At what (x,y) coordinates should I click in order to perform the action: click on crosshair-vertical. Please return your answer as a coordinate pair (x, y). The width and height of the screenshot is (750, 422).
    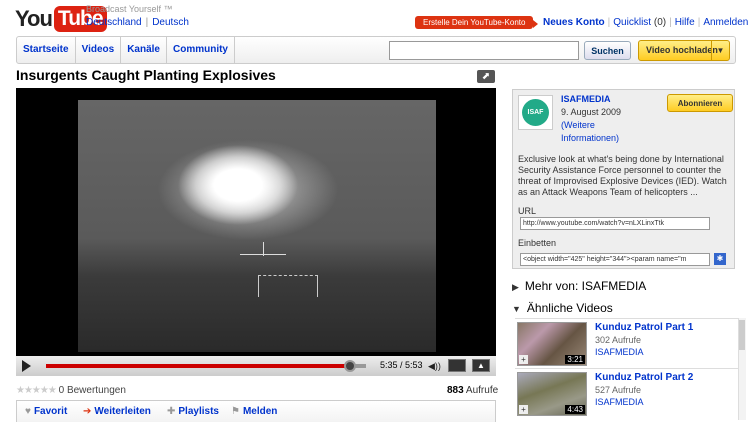
    Looking at the image, I should click on (263, 249).